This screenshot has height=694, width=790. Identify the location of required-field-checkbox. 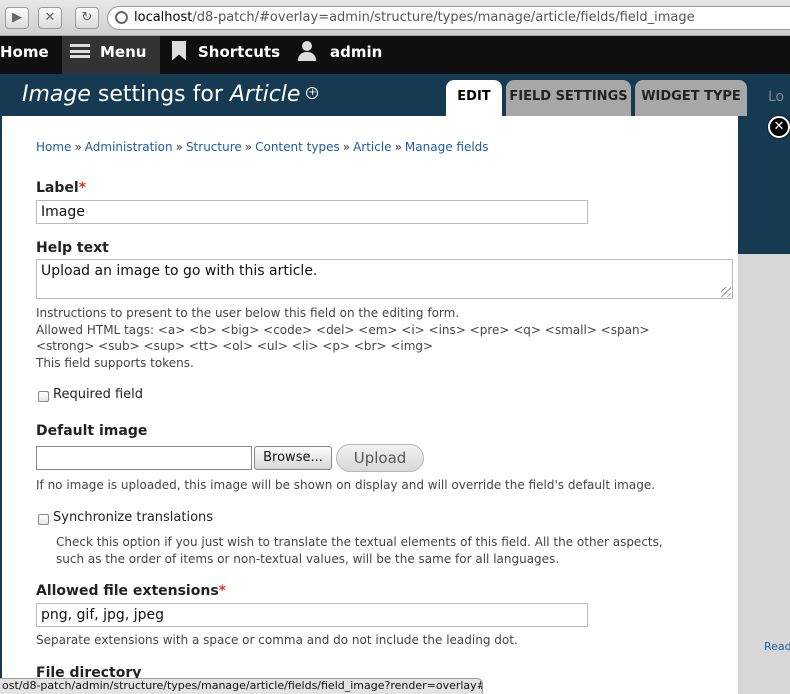
(43, 396).